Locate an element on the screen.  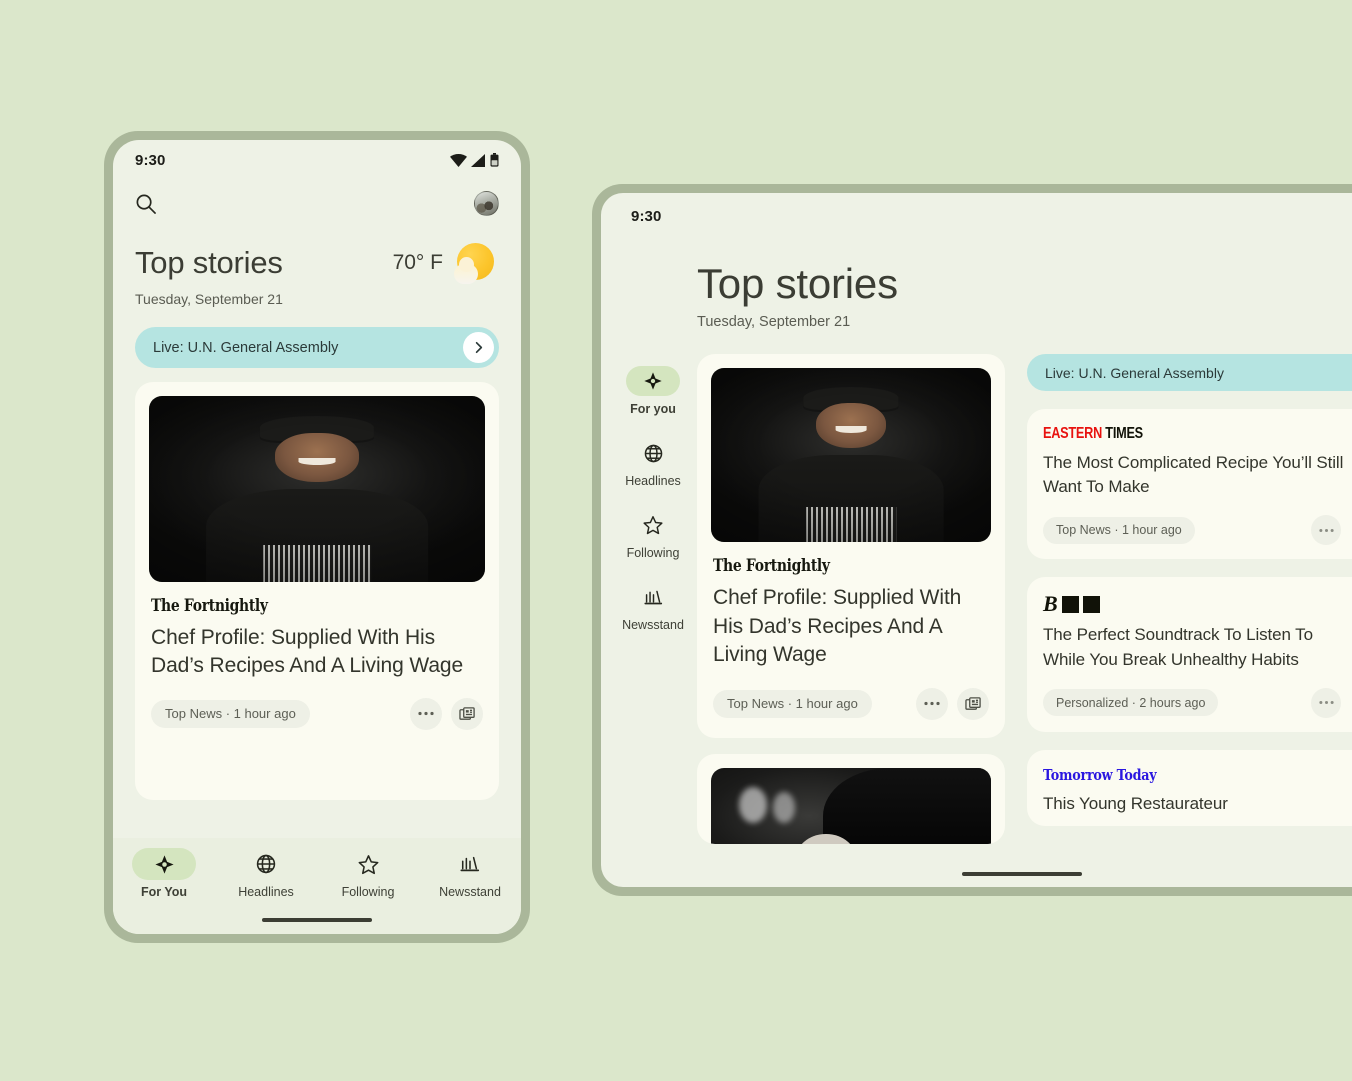
weather-widget: 70° F is located at coordinates (446, 263).